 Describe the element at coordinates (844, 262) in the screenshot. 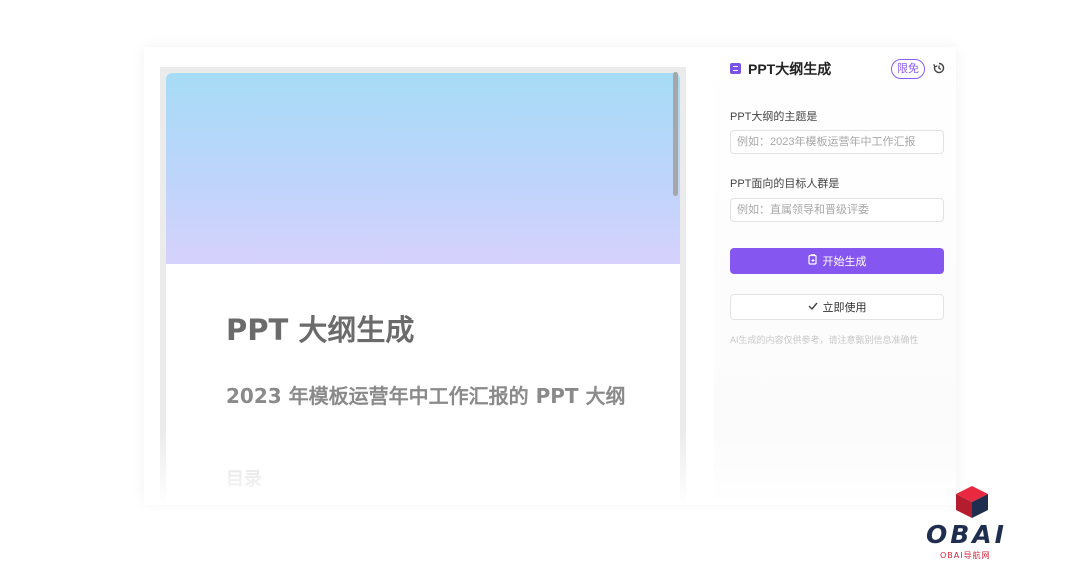

I see `generate-button-label: 开始生成` at that location.